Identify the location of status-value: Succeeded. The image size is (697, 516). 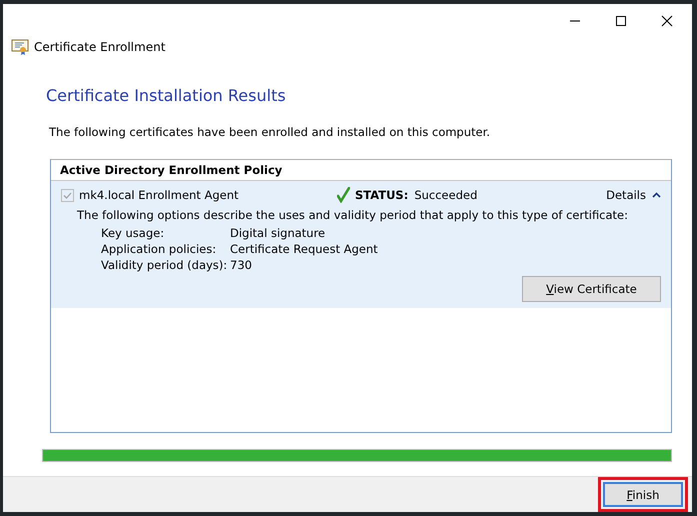
(446, 195).